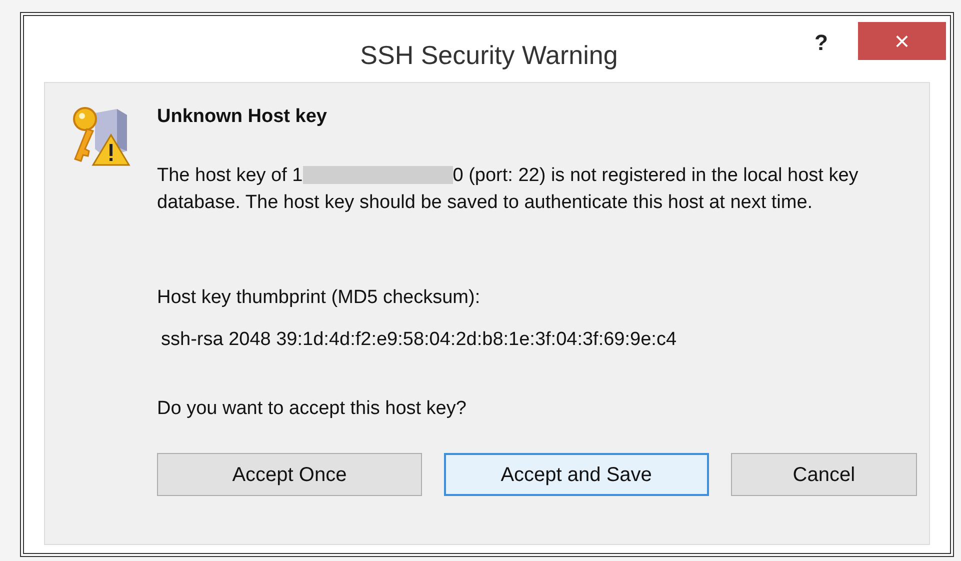 This screenshot has width=961, height=561. Describe the element at coordinates (319, 298) in the screenshot. I see `thumbprint-label: Host key thumbprint (MD5 checksum):` at that location.